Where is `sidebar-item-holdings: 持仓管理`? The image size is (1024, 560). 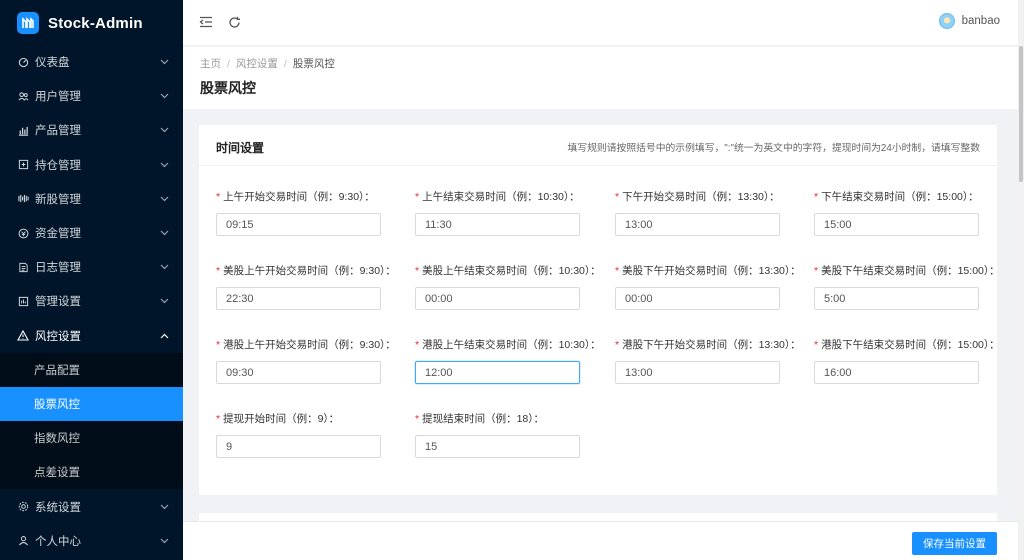
sidebar-item-holdings: 持仓管理 is located at coordinates (91, 165).